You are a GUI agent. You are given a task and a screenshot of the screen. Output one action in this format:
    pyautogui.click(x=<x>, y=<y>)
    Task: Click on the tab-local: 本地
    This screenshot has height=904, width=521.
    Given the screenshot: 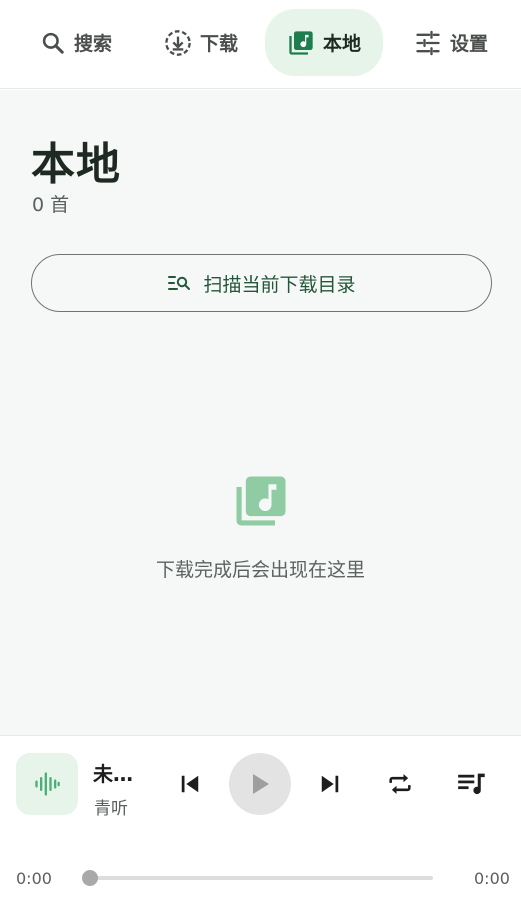 What is the action you would take?
    pyautogui.click(x=324, y=42)
    